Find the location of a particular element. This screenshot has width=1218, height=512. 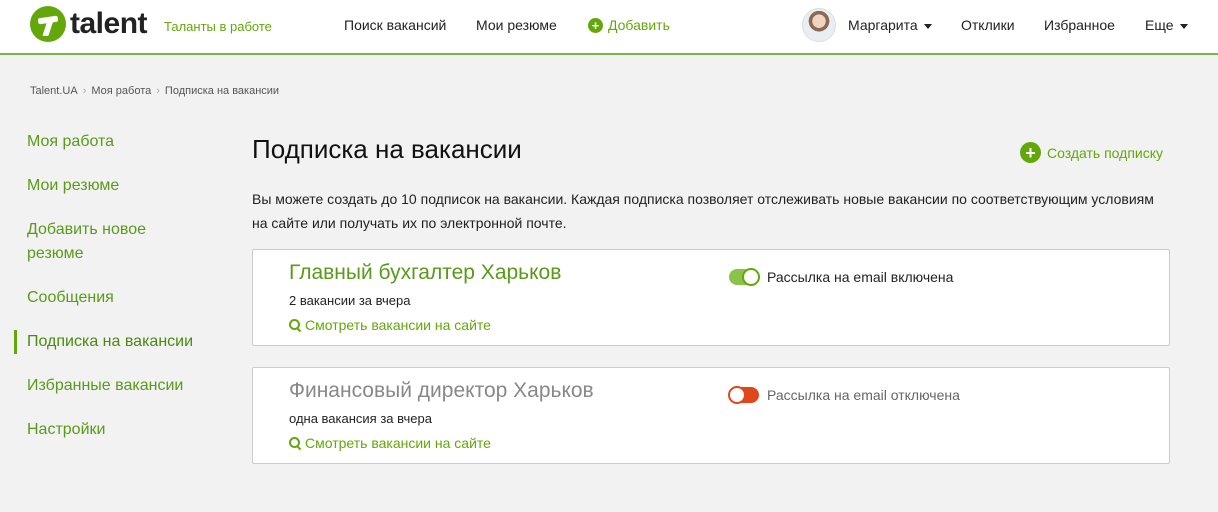

tagline: Таланты в работе is located at coordinates (218, 26).